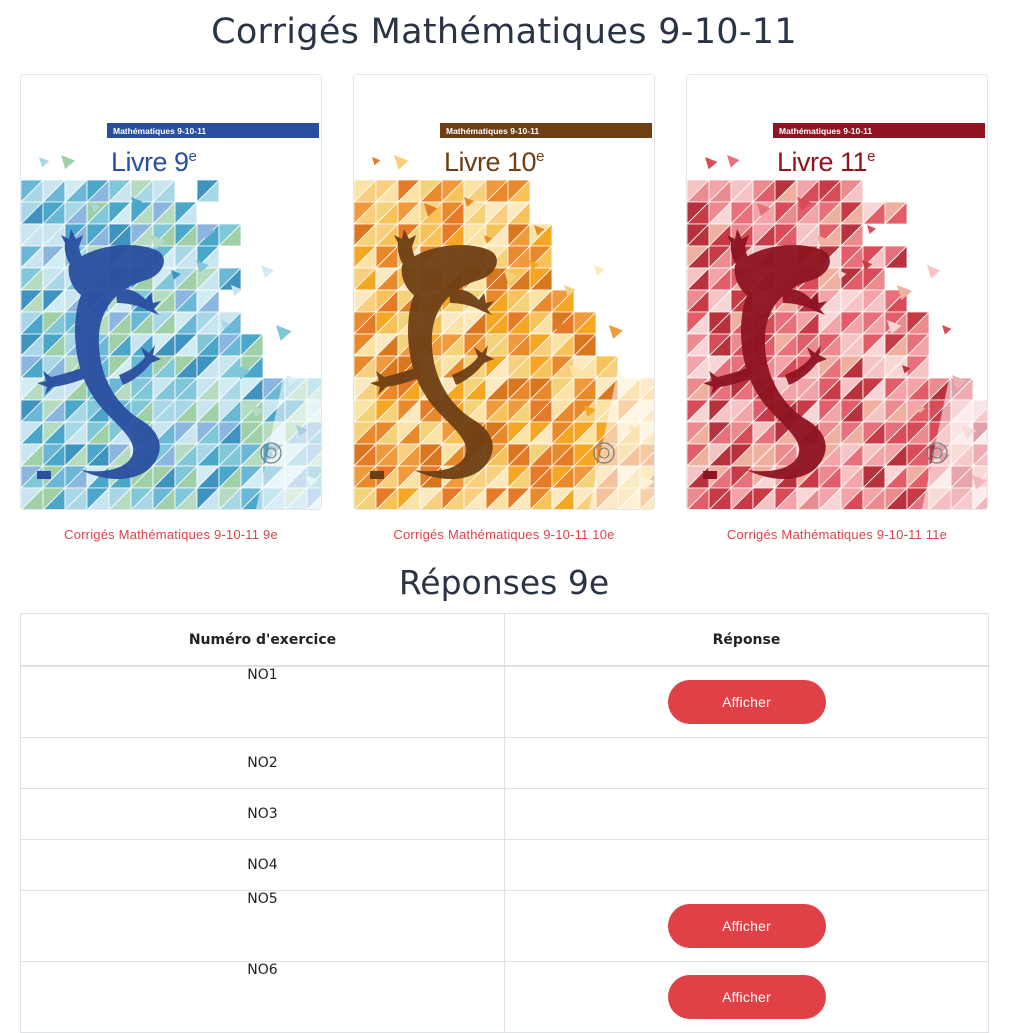  What do you see at coordinates (262, 814) in the screenshot?
I see `exercise-number: NO3` at bounding box center [262, 814].